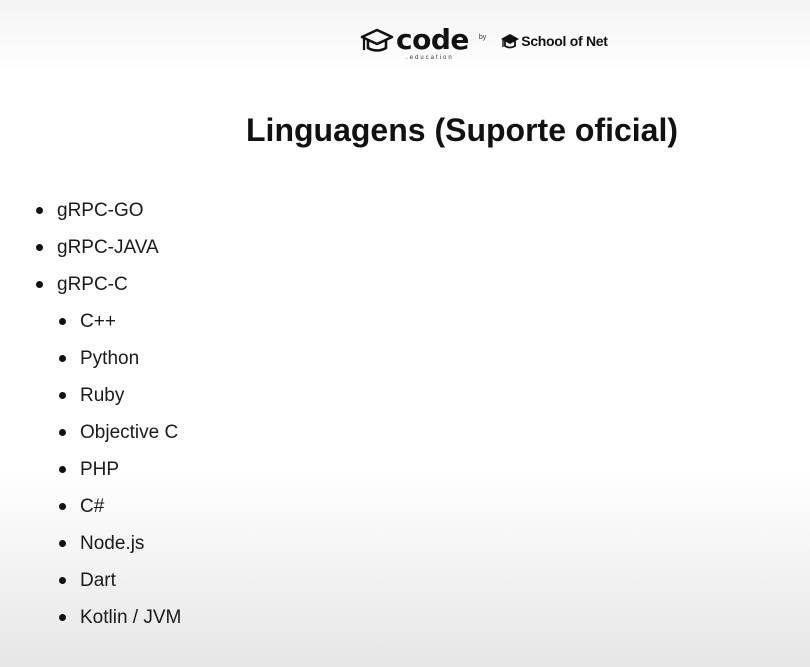 This screenshot has width=810, height=667. I want to click on sub-list-item: PHP, so click(119, 469).